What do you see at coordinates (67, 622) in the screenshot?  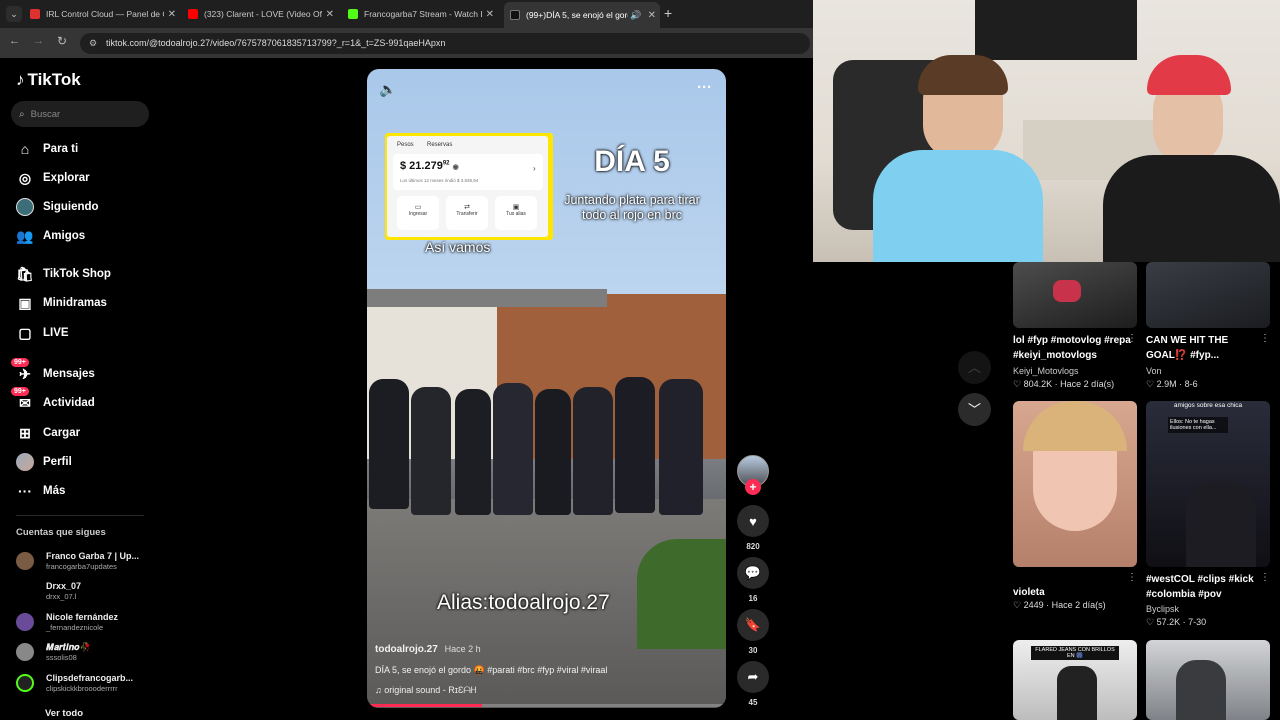 I see `followed-account: Nicole fernández _fernandeznicole` at bounding box center [67, 622].